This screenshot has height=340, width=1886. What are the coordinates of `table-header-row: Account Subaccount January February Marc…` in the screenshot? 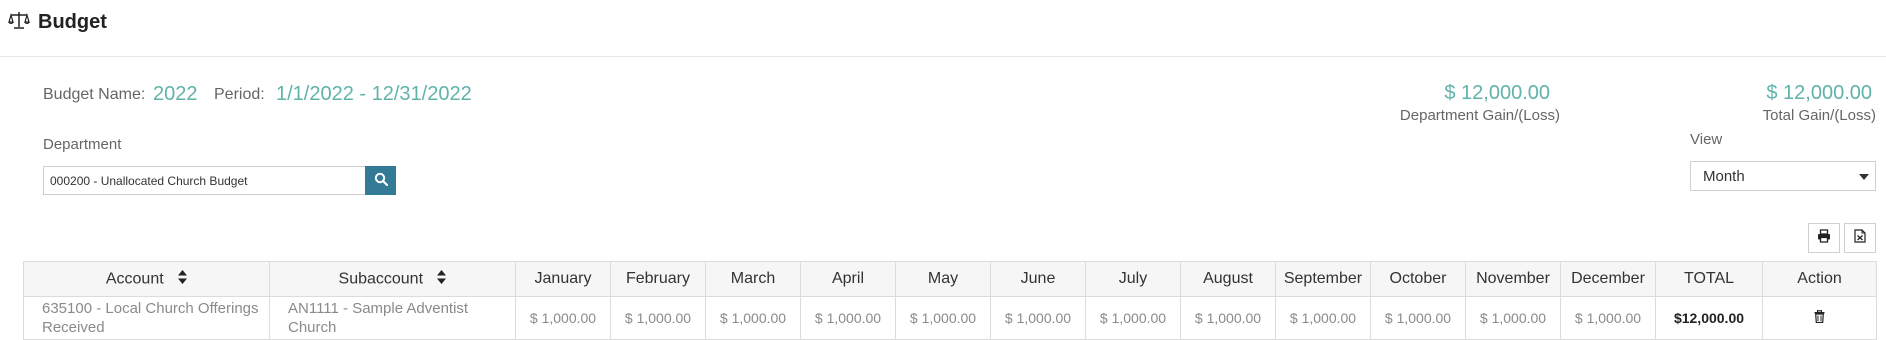 It's located at (950, 279).